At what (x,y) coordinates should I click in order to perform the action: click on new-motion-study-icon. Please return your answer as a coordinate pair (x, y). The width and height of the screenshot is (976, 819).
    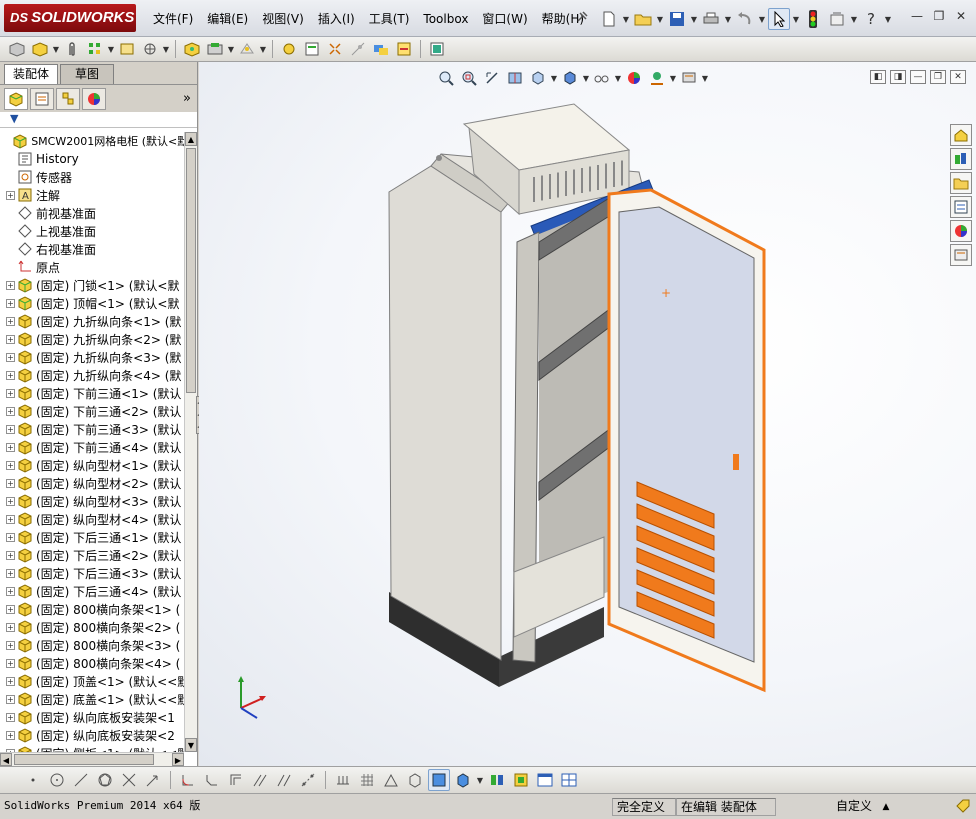
    Looking at the image, I should click on (289, 49).